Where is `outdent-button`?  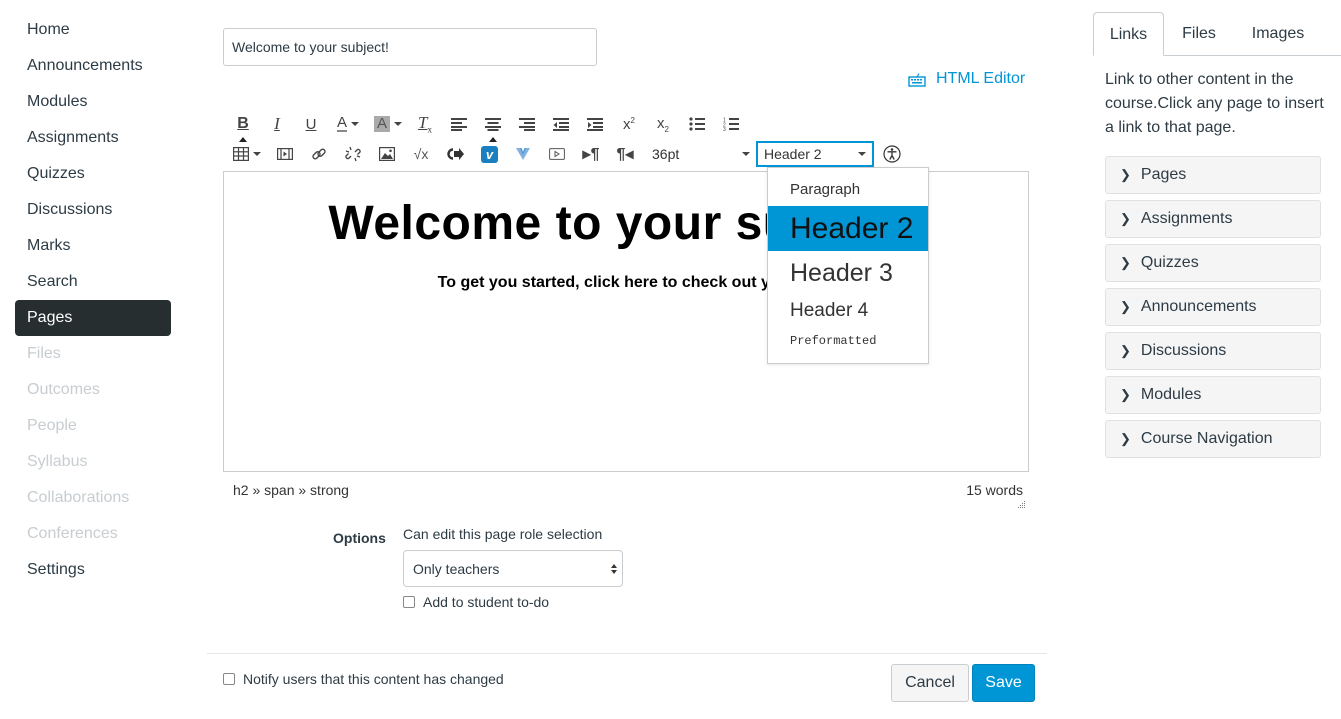 outdent-button is located at coordinates (561, 124).